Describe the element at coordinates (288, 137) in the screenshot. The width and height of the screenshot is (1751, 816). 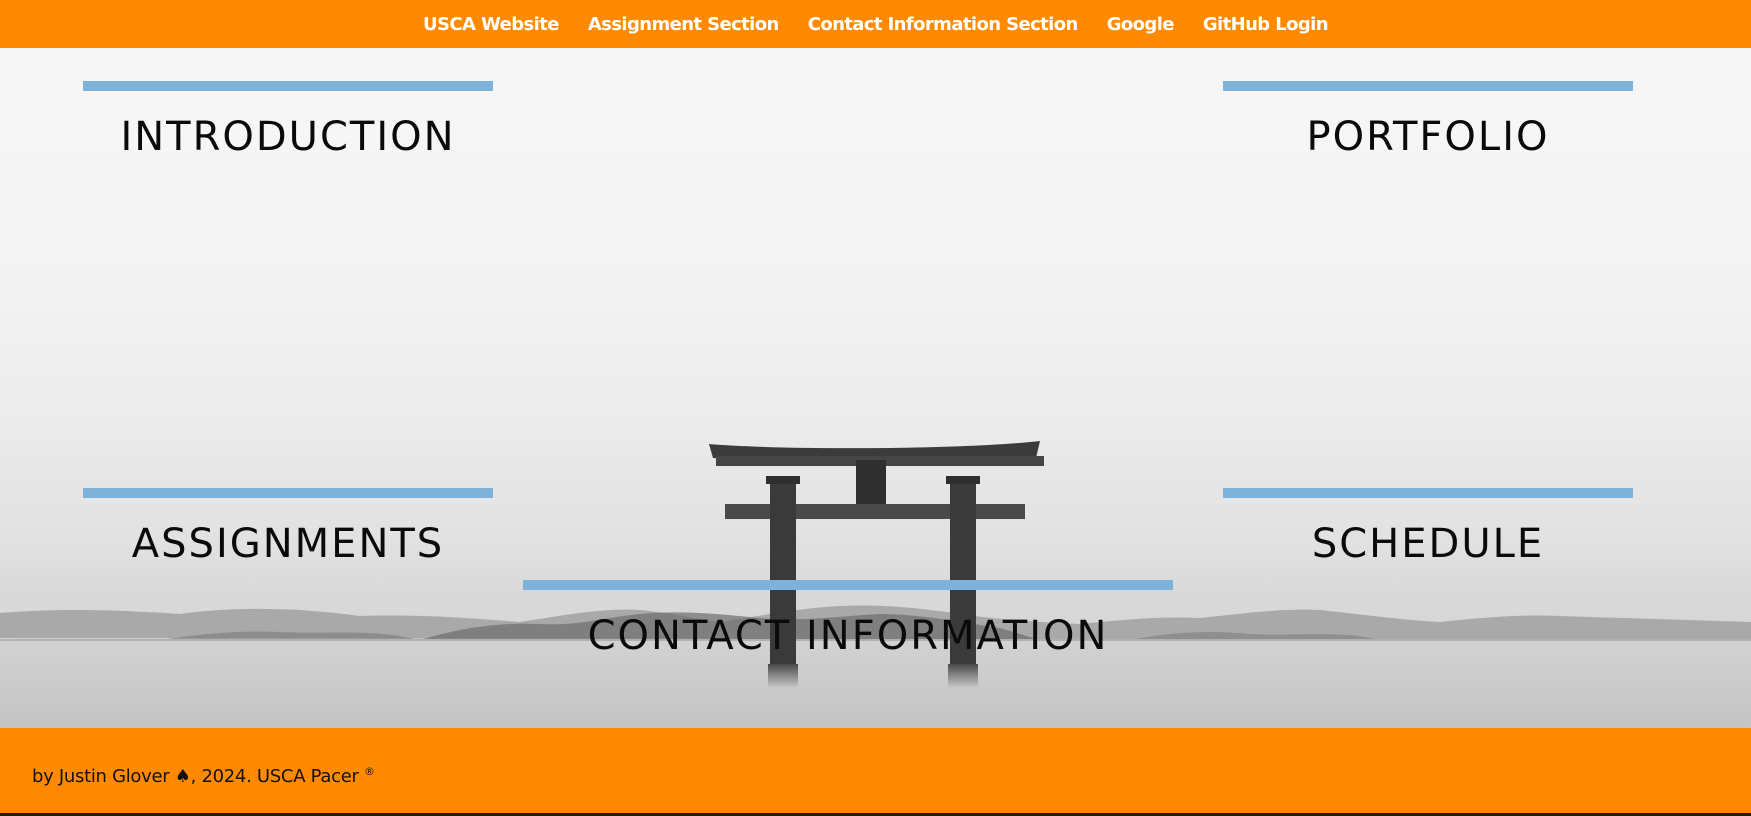
I see `section-title-introduction: INTRODUCTION` at that location.